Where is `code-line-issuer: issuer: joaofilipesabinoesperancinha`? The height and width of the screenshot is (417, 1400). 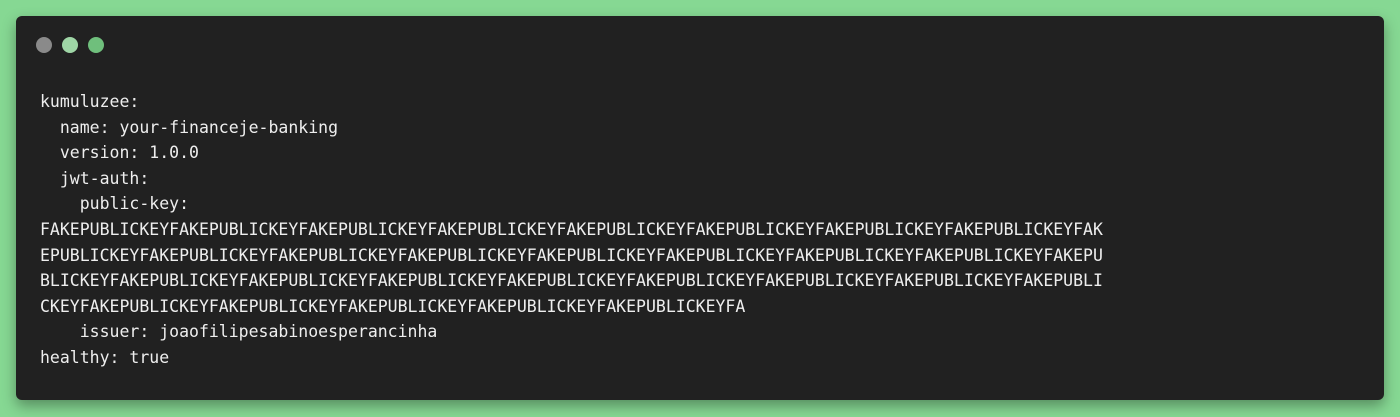
code-line-issuer: issuer: joaofilipesabinoesperancinha is located at coordinates (239, 332).